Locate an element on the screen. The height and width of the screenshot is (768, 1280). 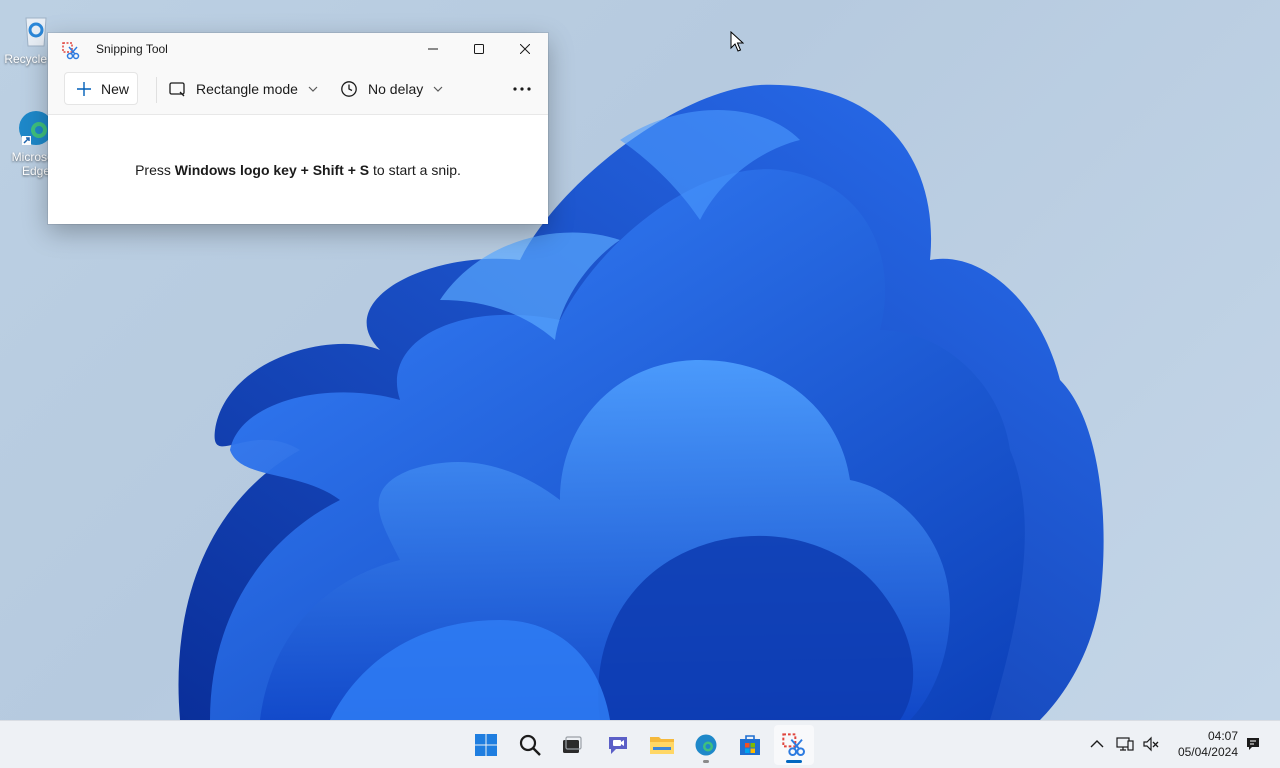
mode-dropdown-label: Rectangle mode is located at coordinates (247, 88).